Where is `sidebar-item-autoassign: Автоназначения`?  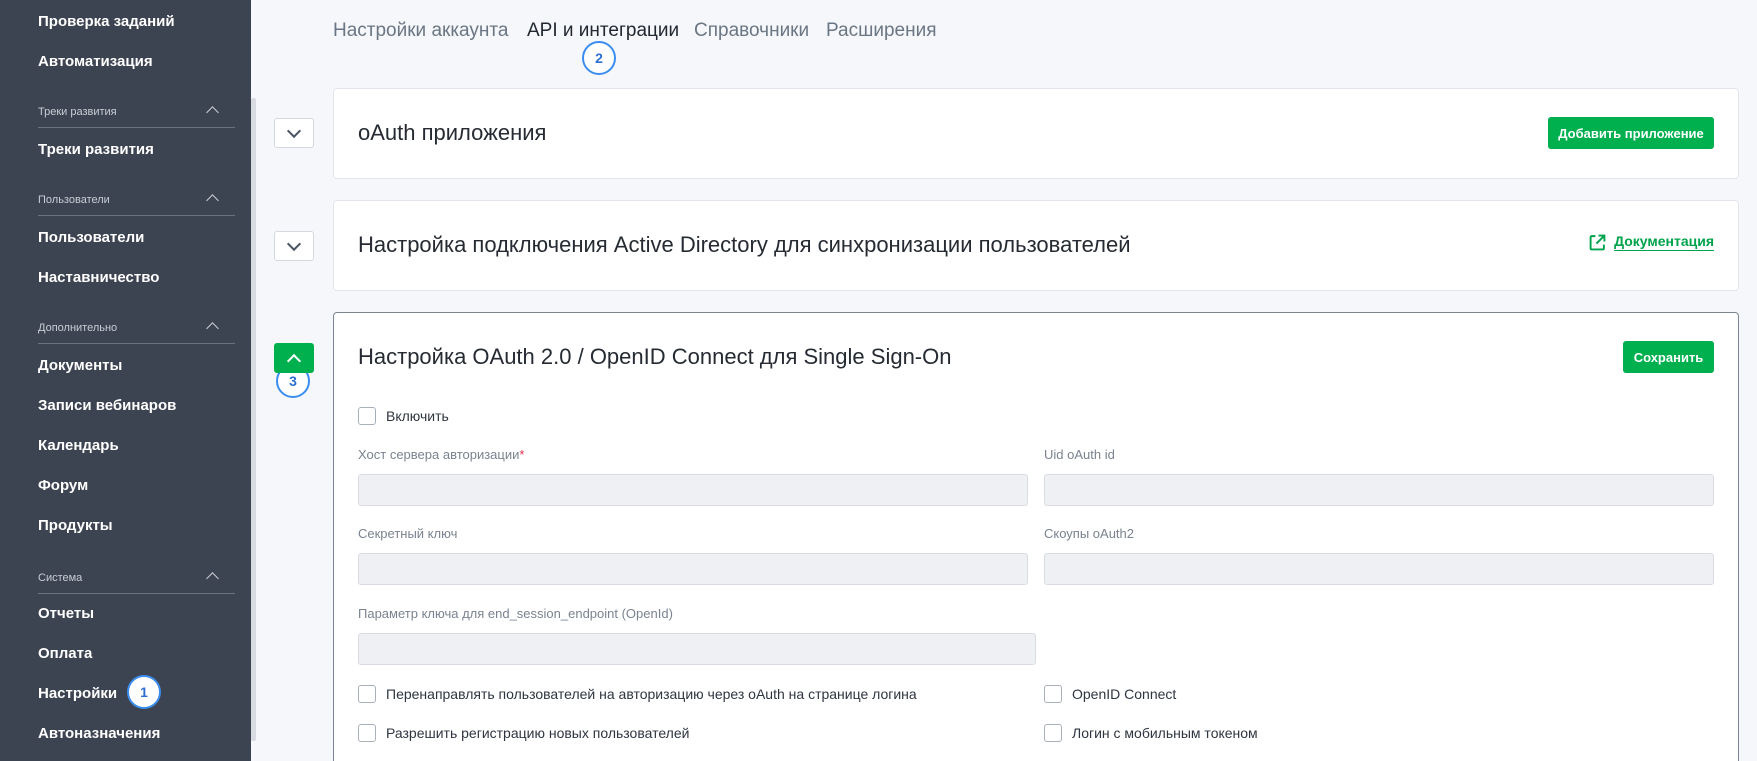 sidebar-item-autoassign: Автоназначения is located at coordinates (99, 733).